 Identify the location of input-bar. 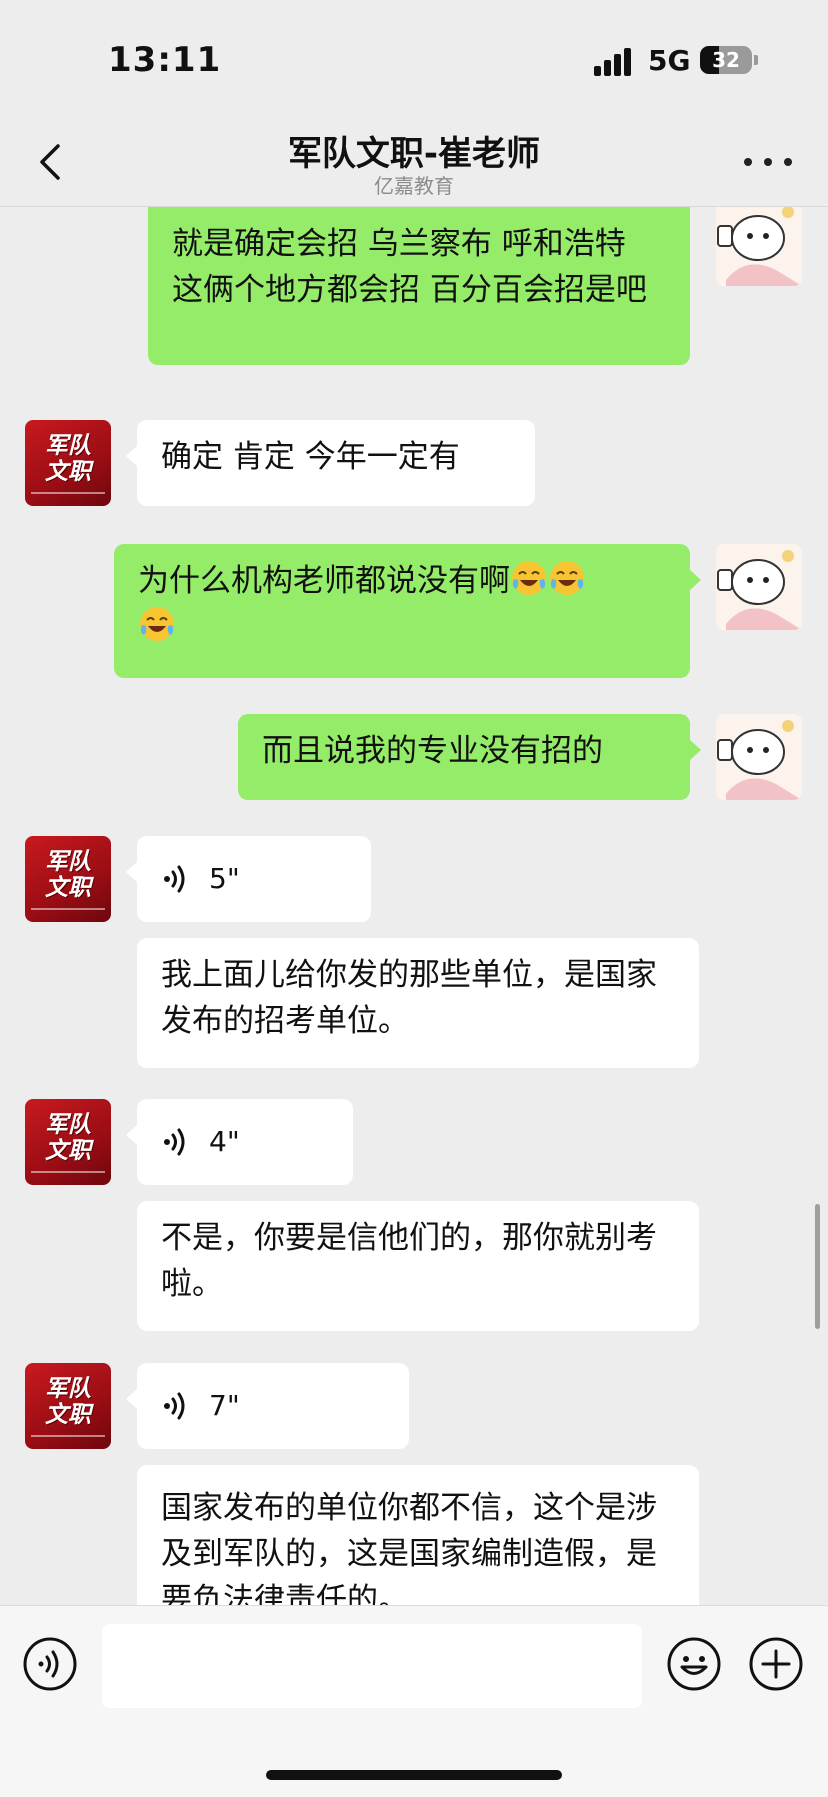
(414, 1701).